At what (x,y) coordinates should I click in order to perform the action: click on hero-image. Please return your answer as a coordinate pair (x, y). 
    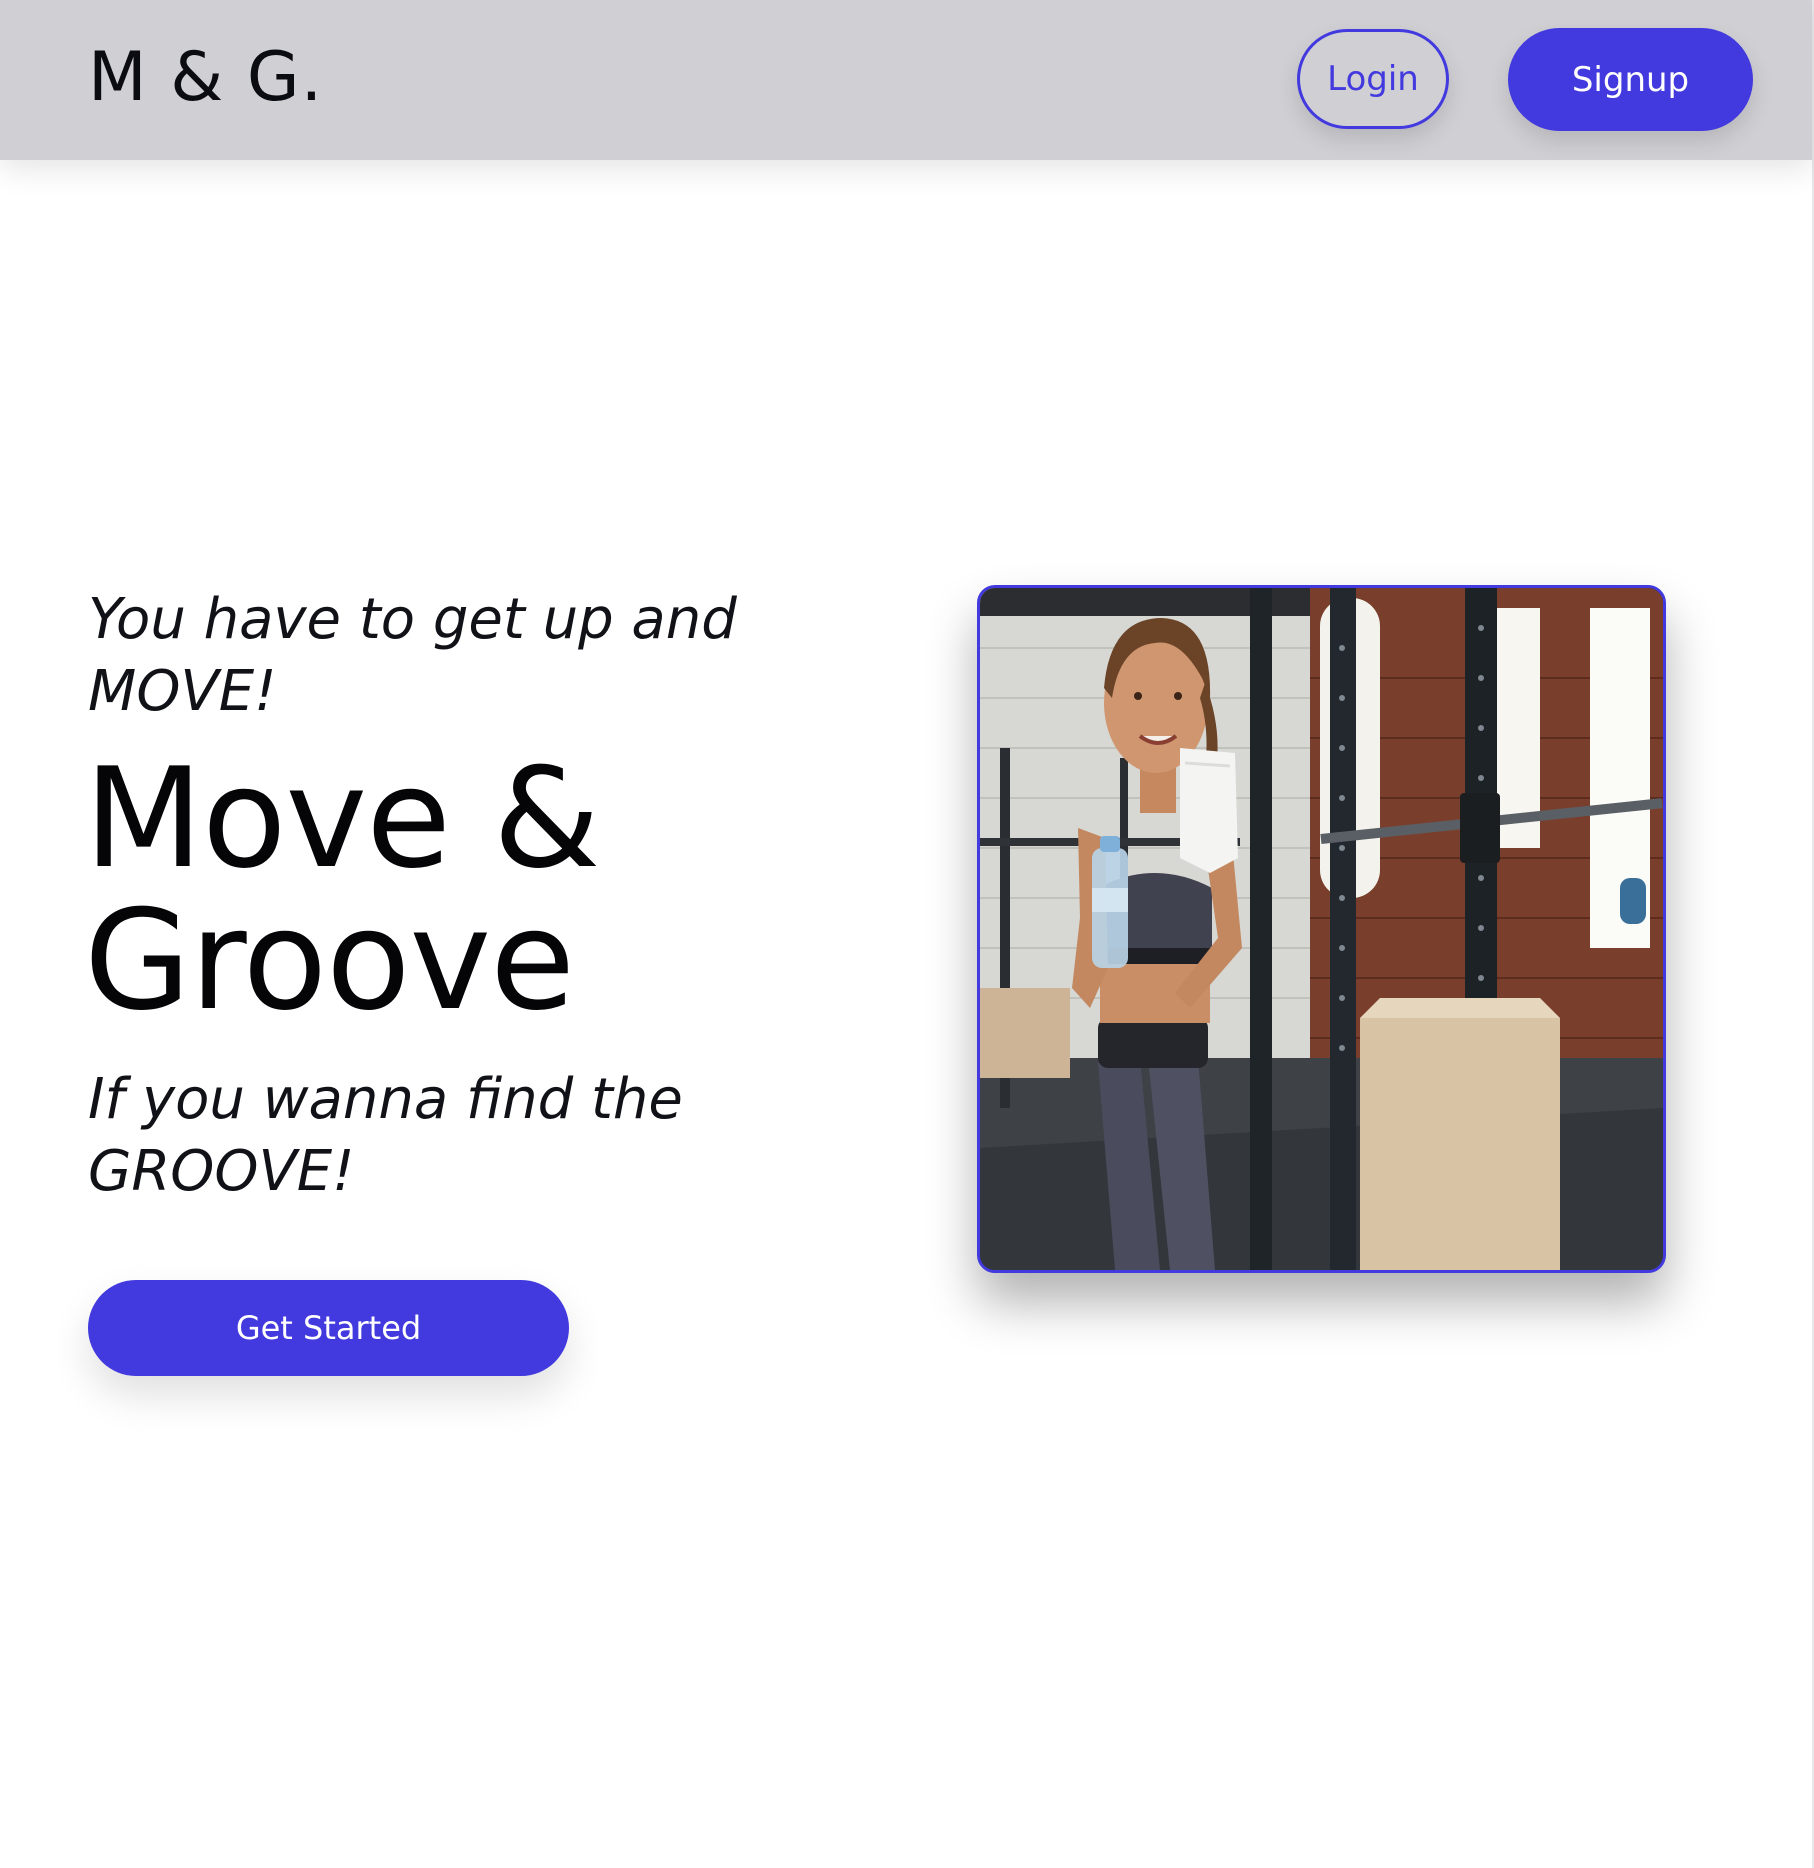
    Looking at the image, I should click on (1321, 929).